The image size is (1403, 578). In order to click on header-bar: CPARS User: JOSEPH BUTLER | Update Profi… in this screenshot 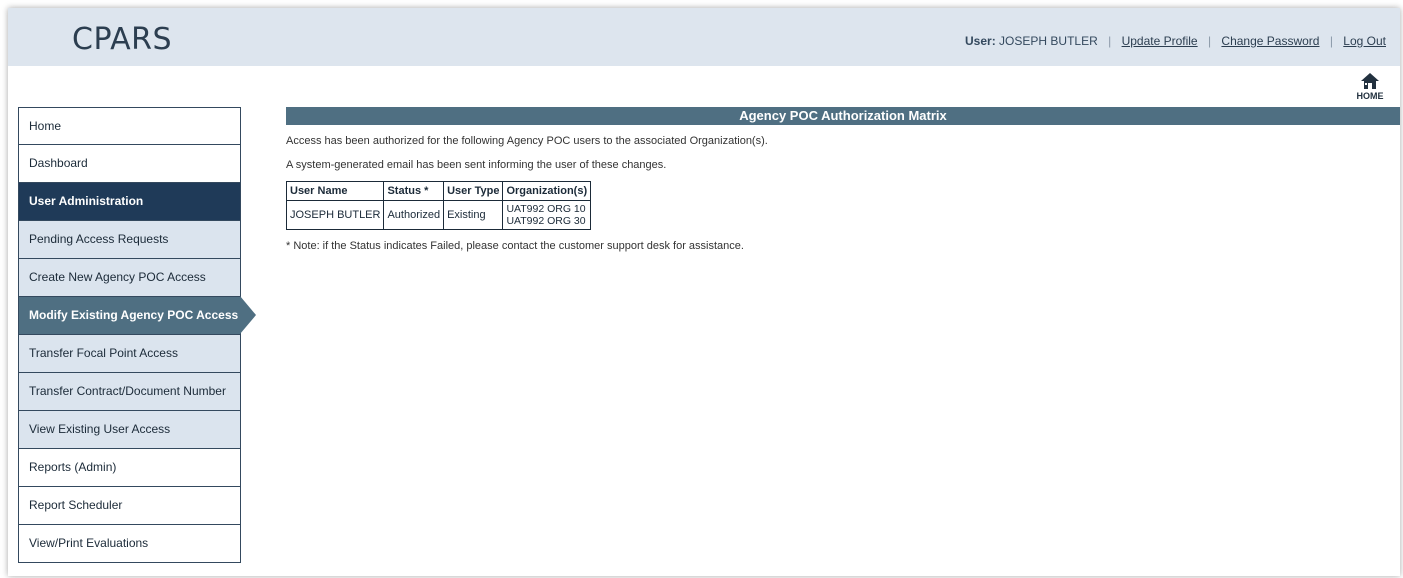, I will do `click(704, 37)`.